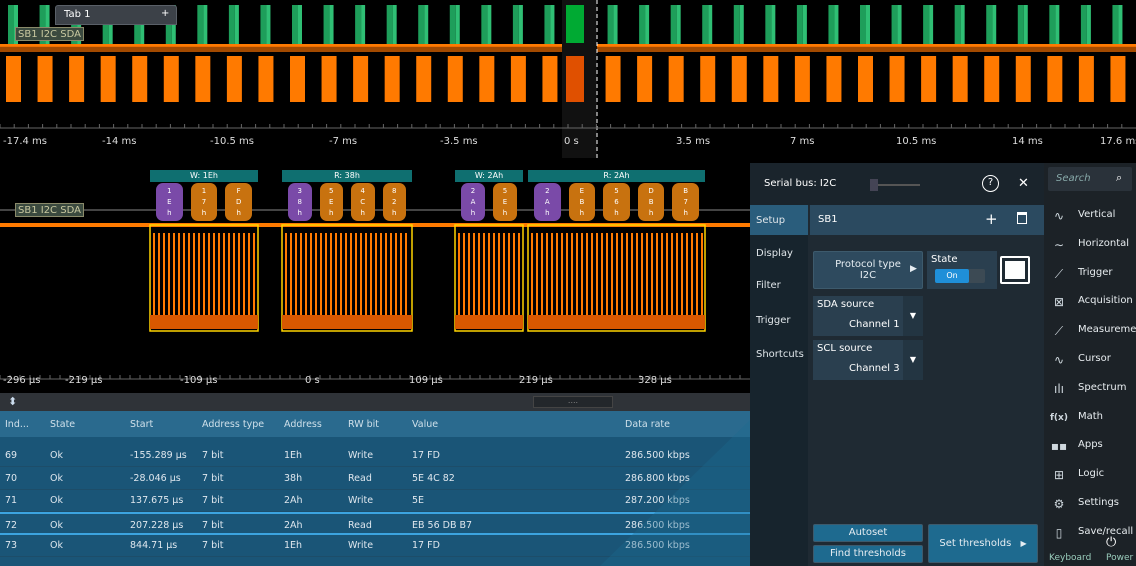 This screenshot has height=566, width=1136. I want to click on byte-glyph: 2, so click(547, 191).